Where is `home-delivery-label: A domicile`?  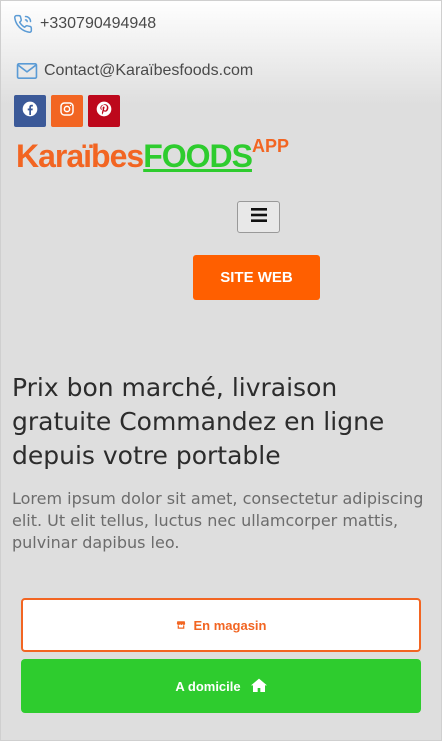
home-delivery-label: A domicile is located at coordinates (208, 686).